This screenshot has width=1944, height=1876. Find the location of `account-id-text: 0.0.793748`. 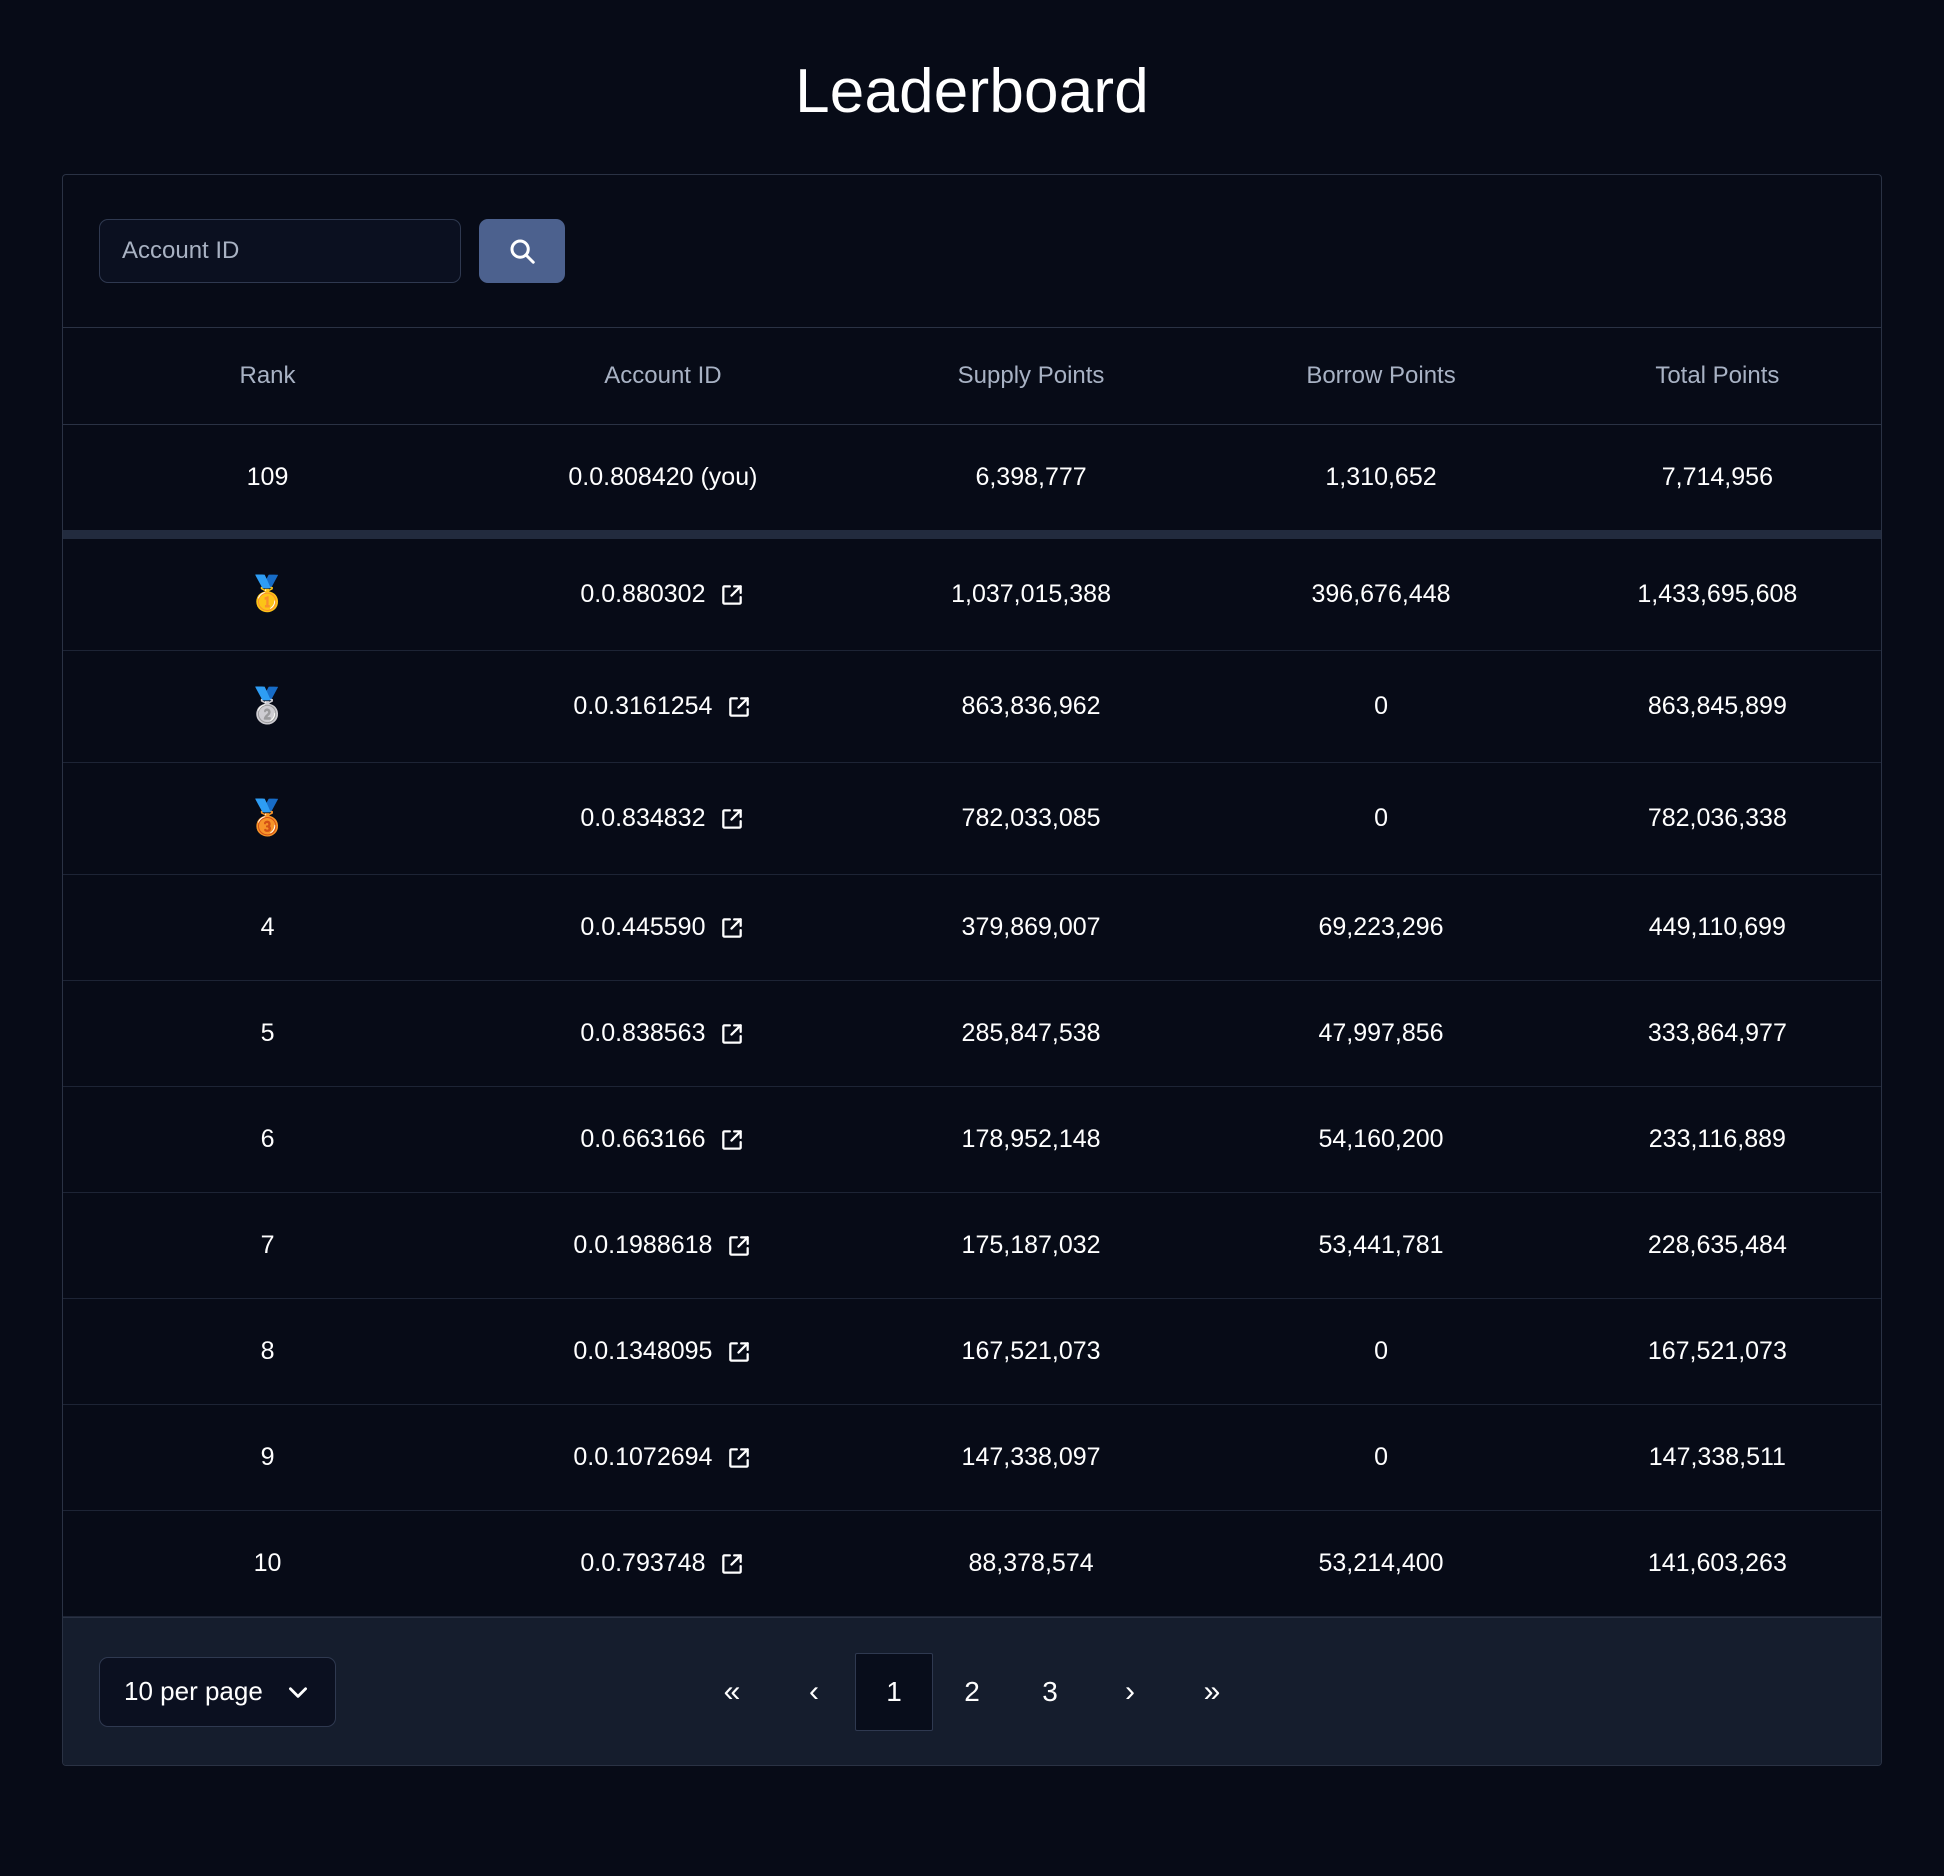

account-id-text: 0.0.793748 is located at coordinates (643, 1563).